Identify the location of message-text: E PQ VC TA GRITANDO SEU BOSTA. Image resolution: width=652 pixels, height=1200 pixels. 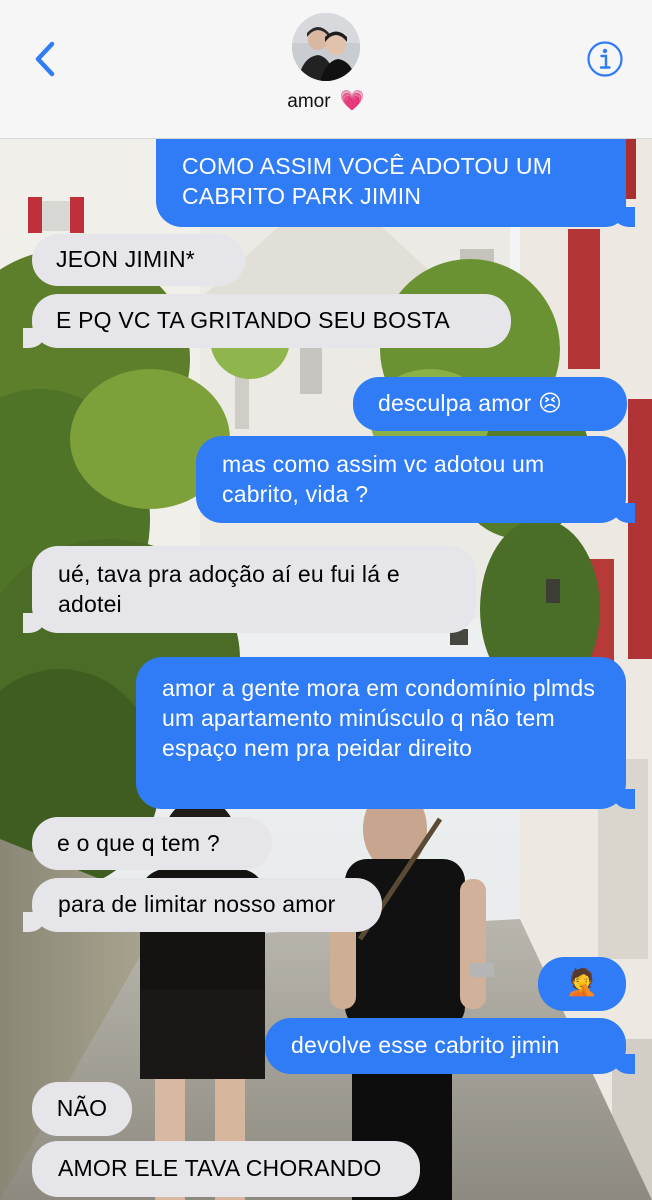
(253, 320).